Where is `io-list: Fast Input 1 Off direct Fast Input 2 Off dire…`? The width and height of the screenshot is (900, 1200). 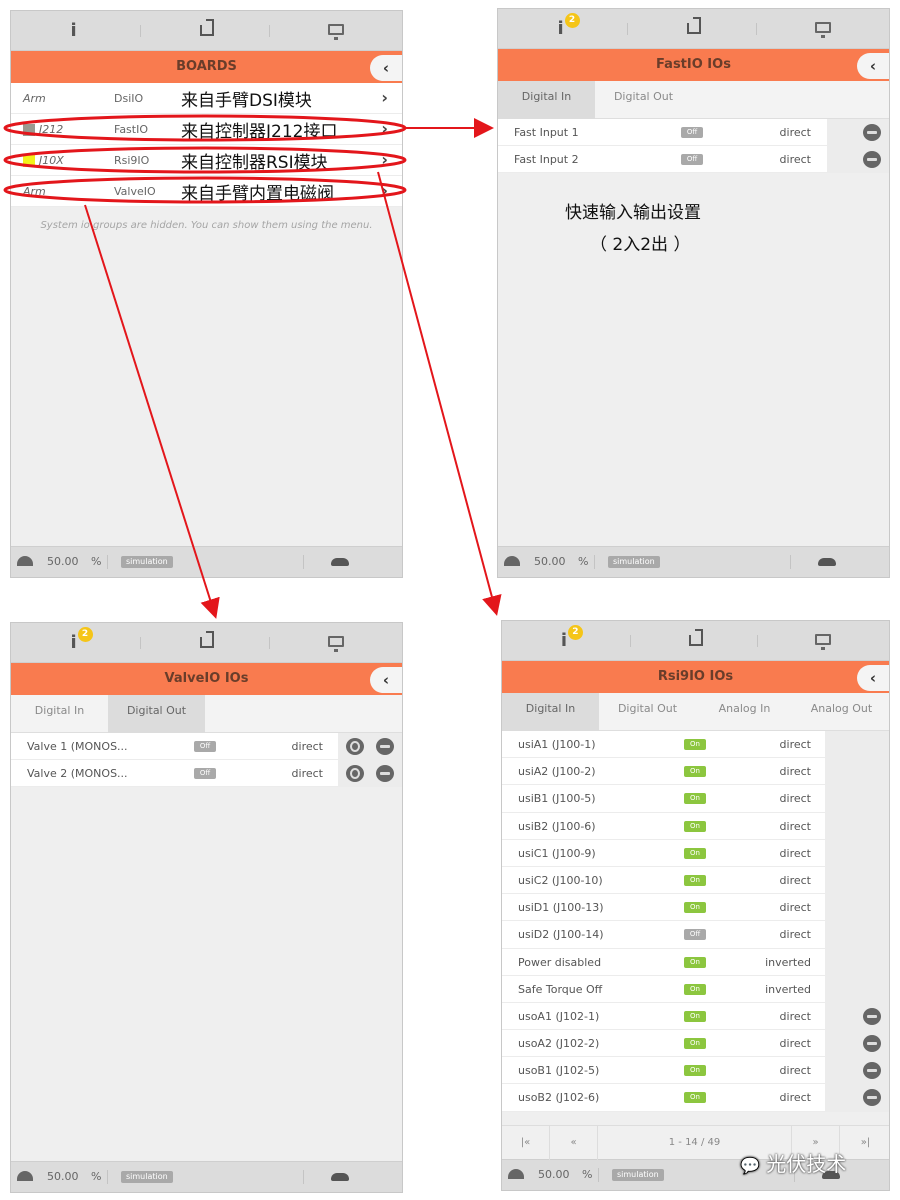 io-list: Fast Input 1 Off direct Fast Input 2 Off dire… is located at coordinates (693, 146).